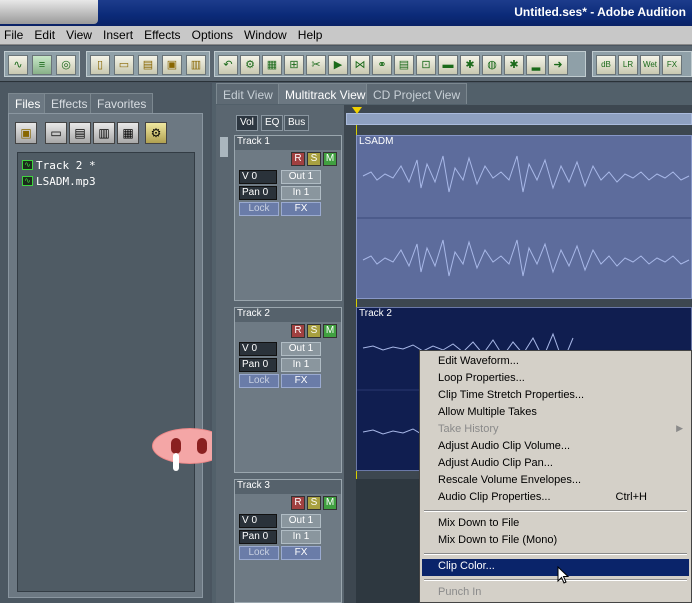  I want to click on transport-icon: ➜, so click(558, 65).